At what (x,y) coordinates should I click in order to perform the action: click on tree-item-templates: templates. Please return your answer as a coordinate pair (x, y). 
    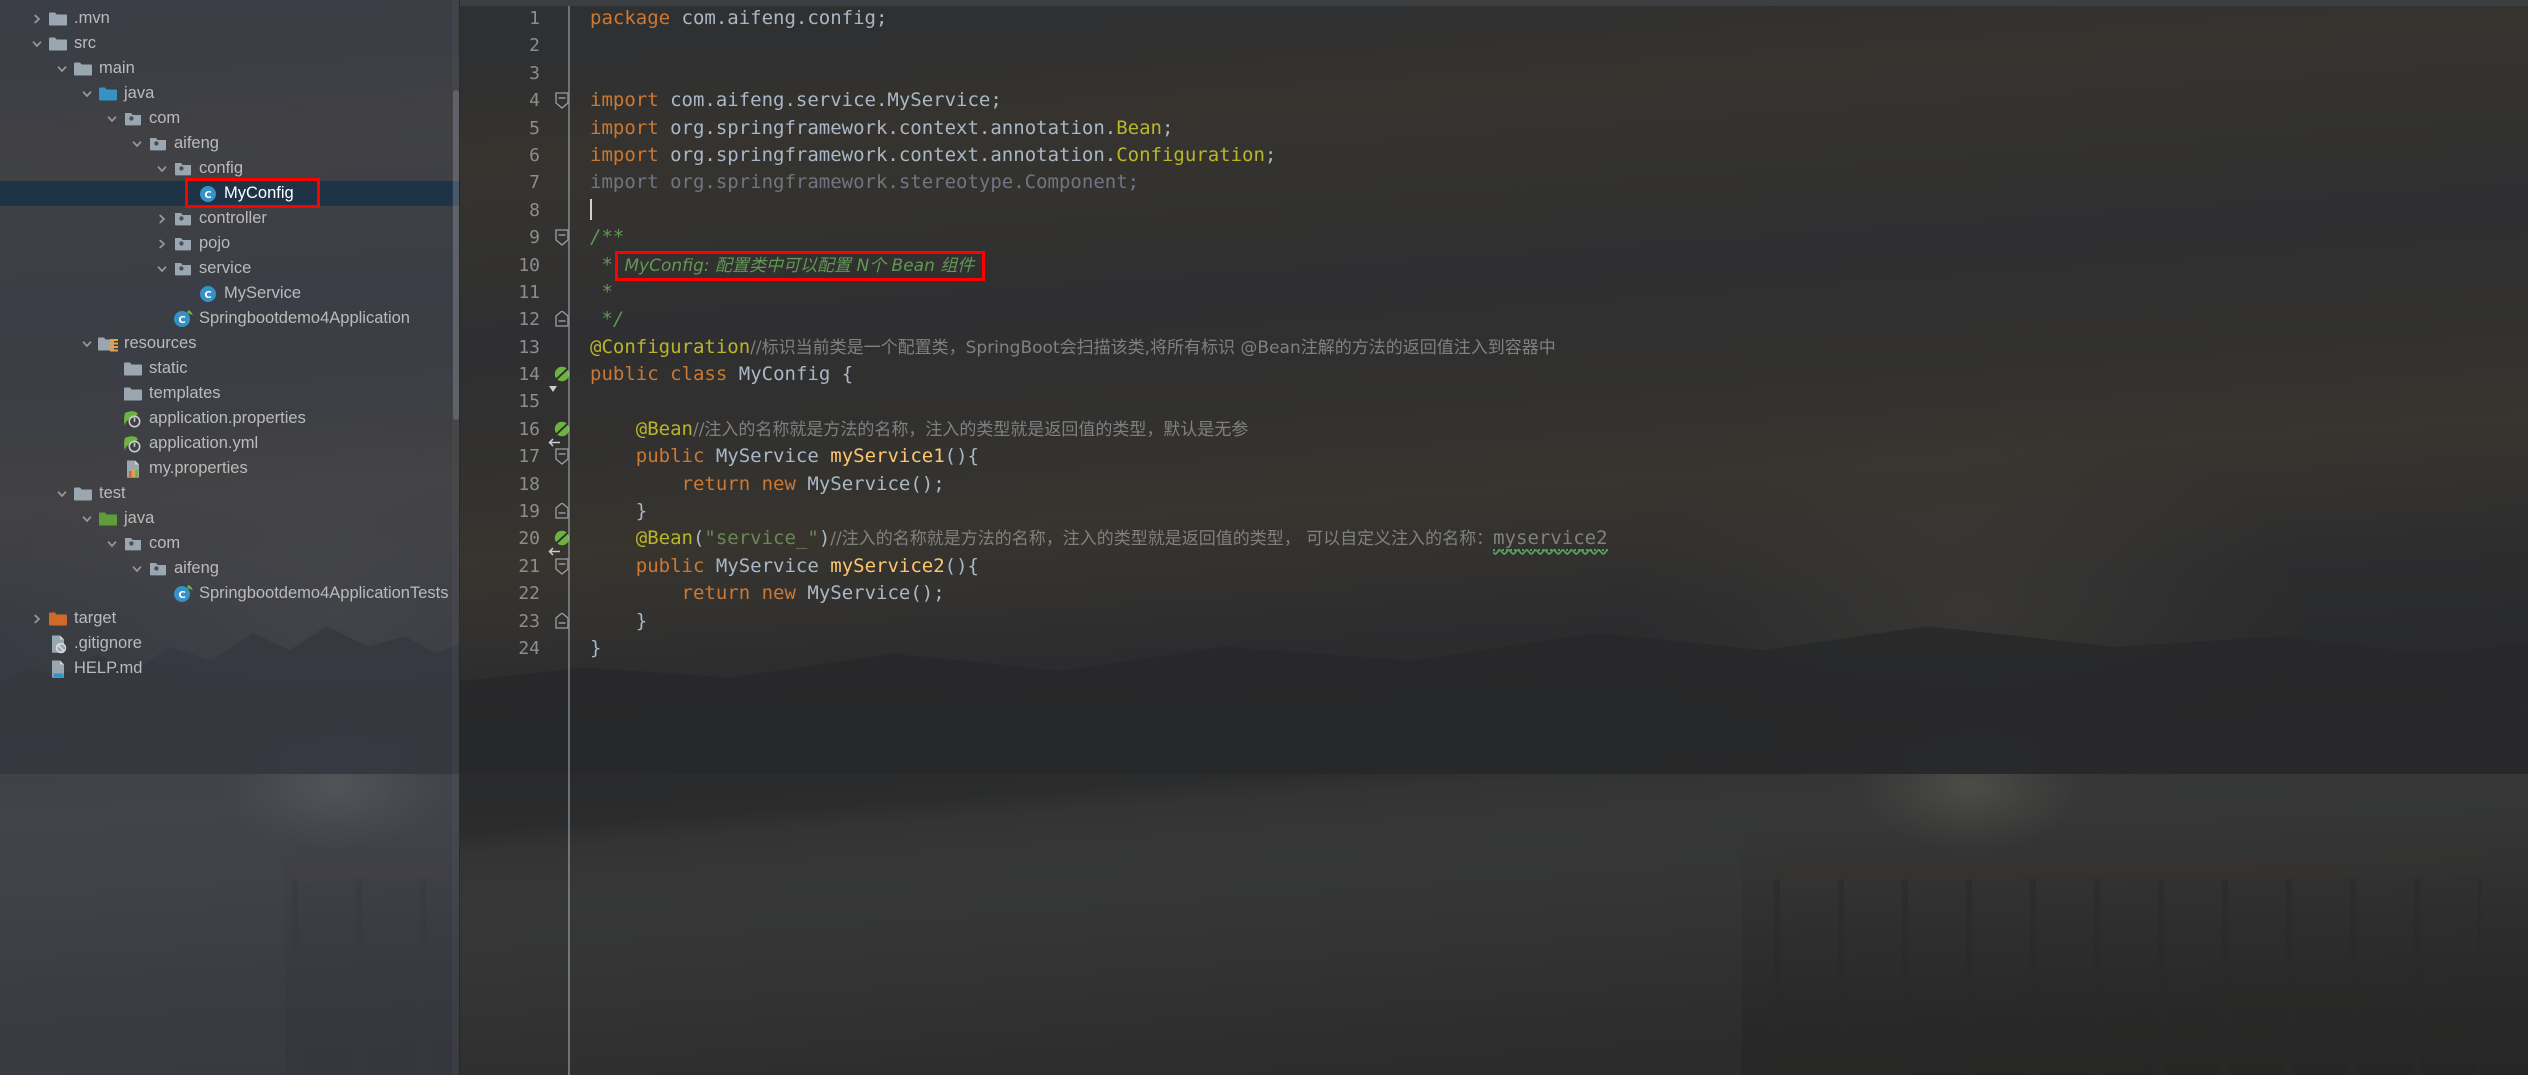
    Looking at the image, I should click on (230, 393).